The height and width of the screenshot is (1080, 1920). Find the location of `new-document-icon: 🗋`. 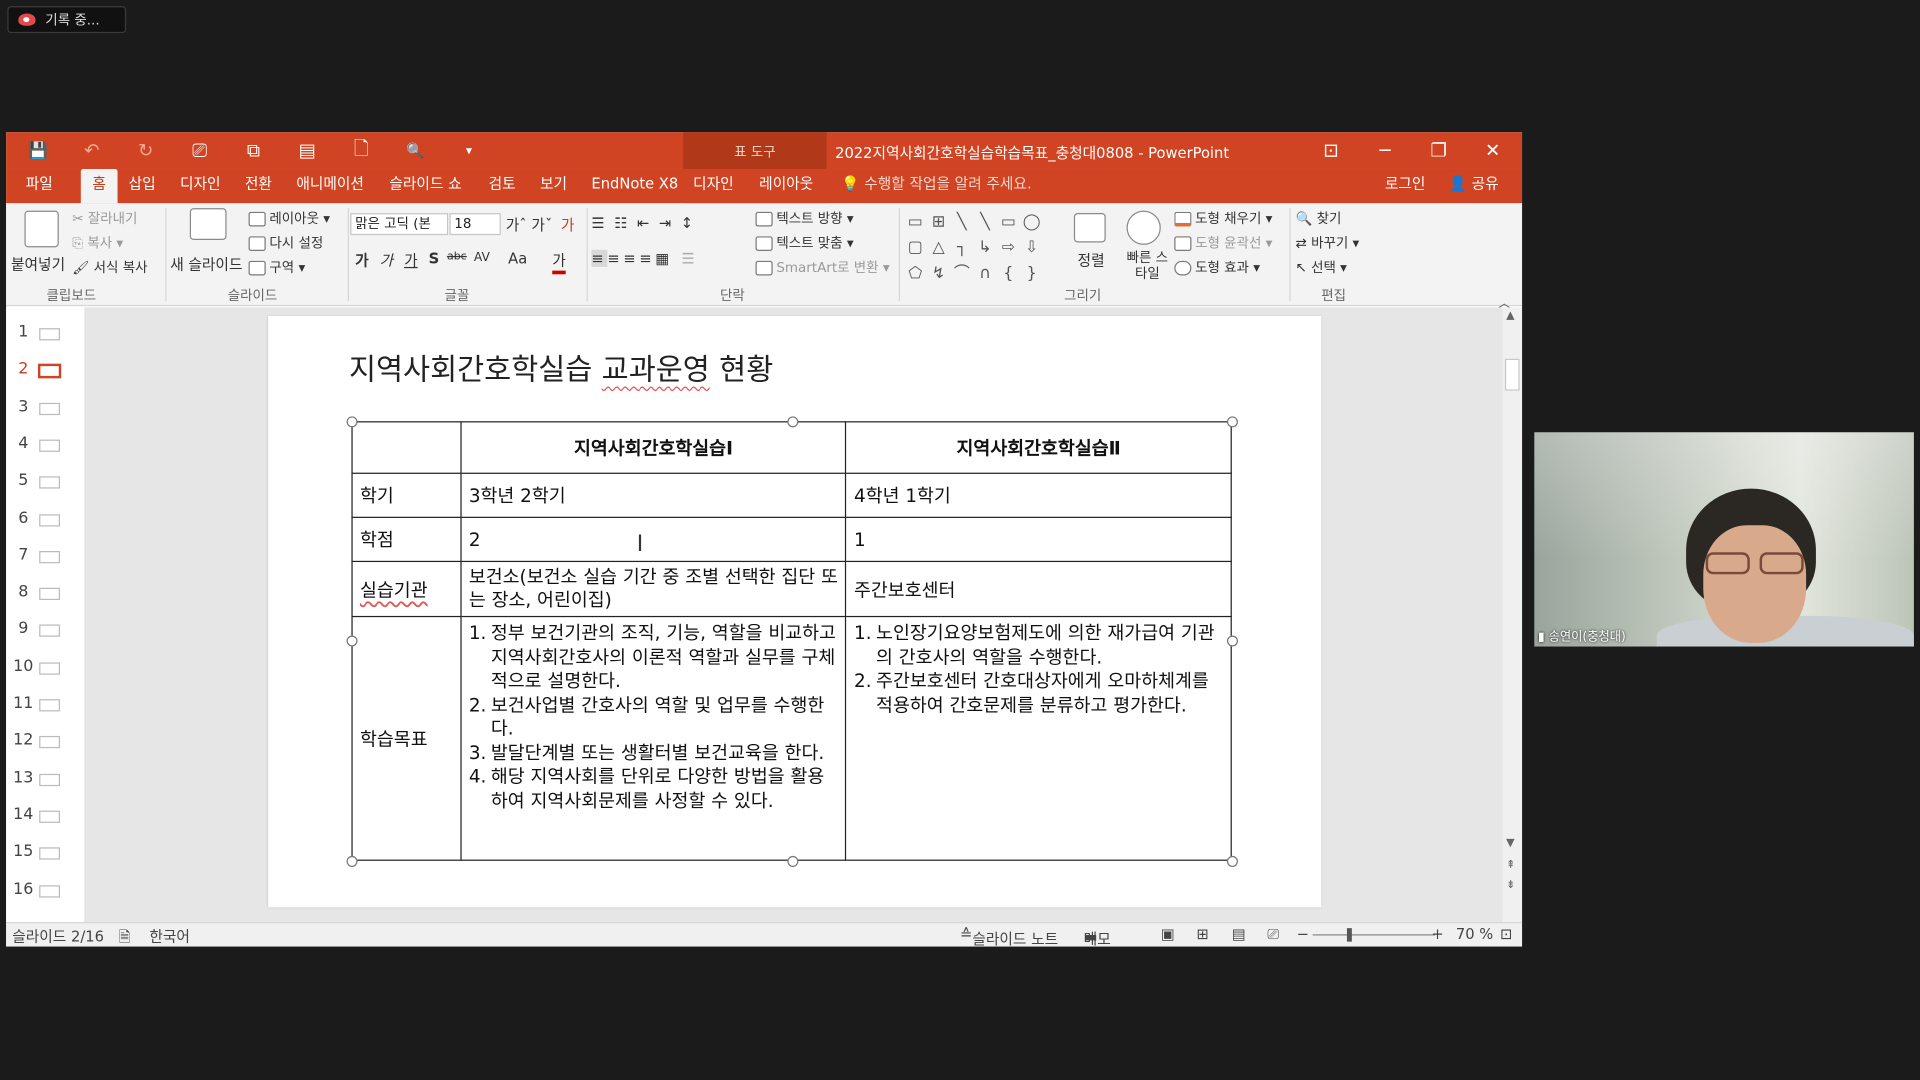

new-document-icon: 🗋 is located at coordinates (361, 150).